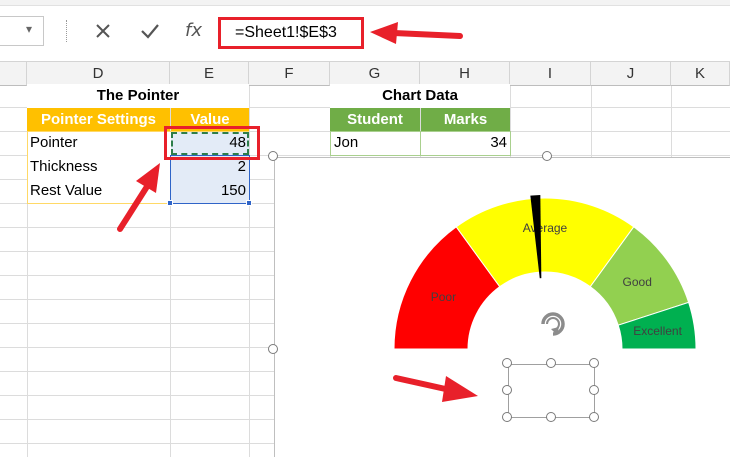 This screenshot has height=457, width=730. Describe the element at coordinates (375, 74) in the screenshot. I see `column-header-g: G` at that location.